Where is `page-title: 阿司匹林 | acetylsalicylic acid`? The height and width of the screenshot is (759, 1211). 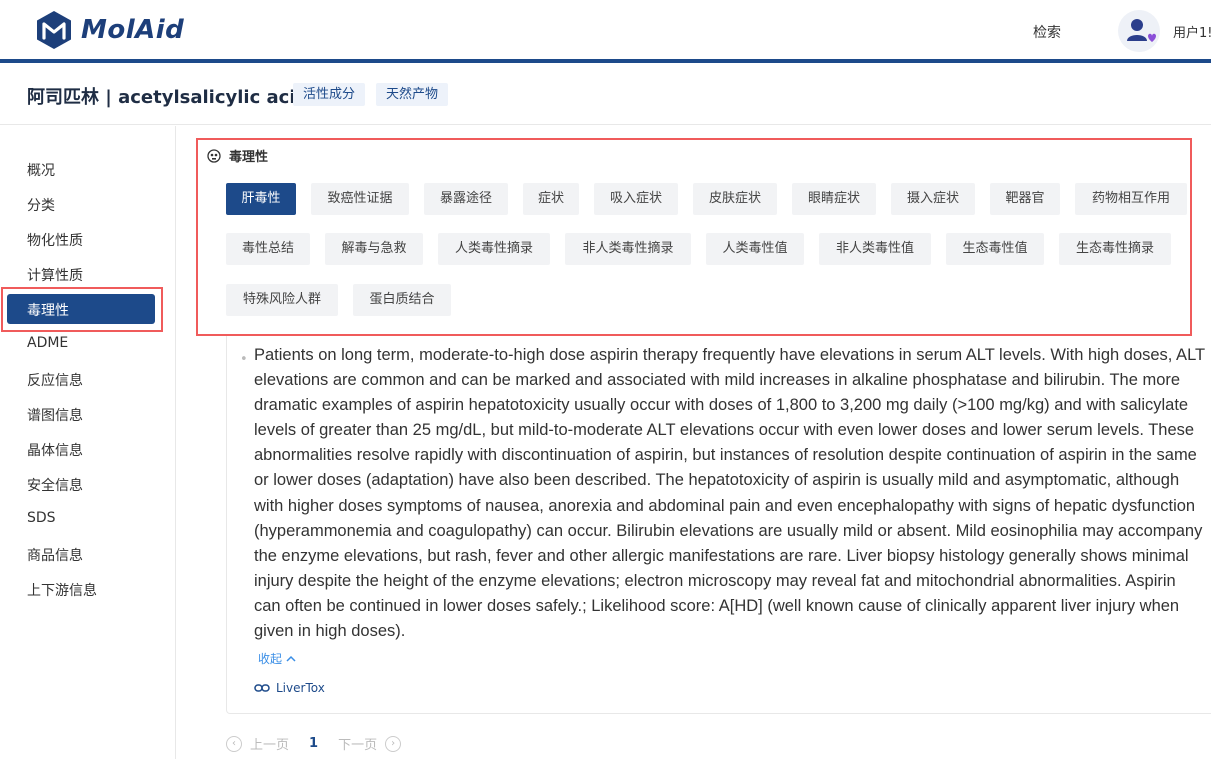
page-title: 阿司匹林 | acetylsalicylic acid is located at coordinates (168, 97).